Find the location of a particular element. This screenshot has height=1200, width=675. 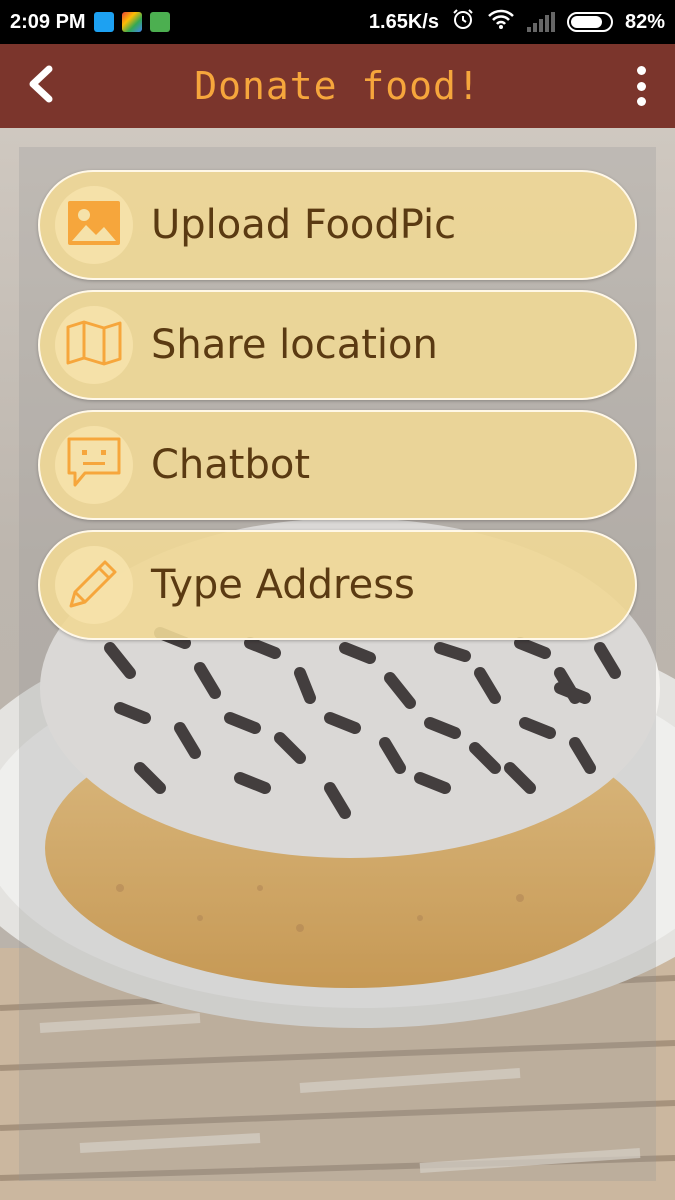

twitter-icon is located at coordinates (103, 22).